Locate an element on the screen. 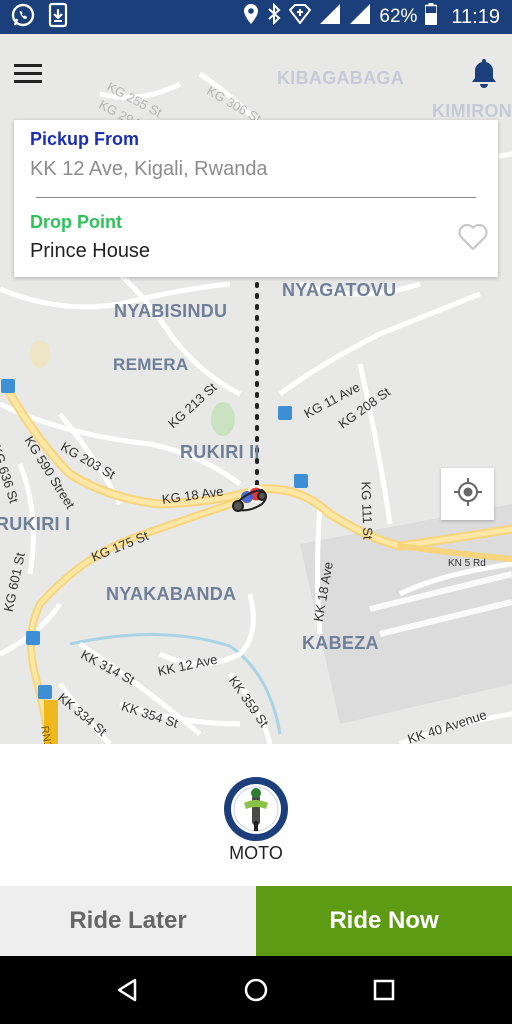 Image resolution: width=512 pixels, height=1024 pixels. ride-now-button: Ride Now is located at coordinates (384, 921).